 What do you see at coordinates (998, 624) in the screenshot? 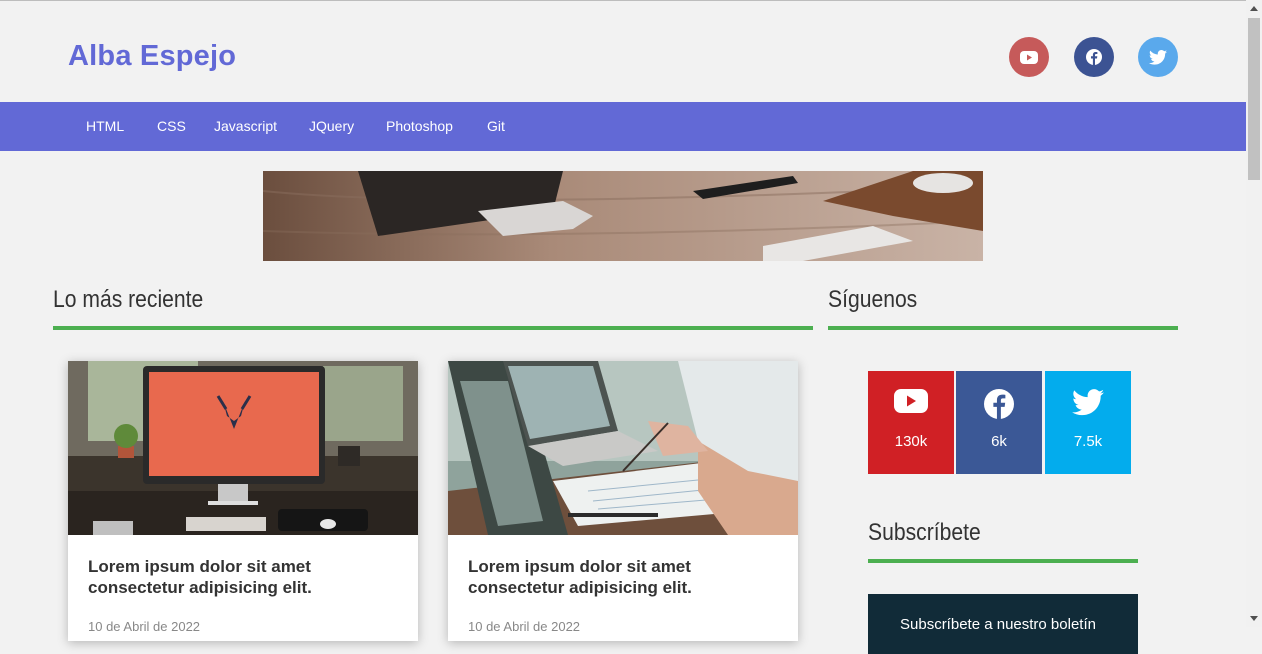
I see `subscribe-text: Subscríbete a nuestro boletín` at bounding box center [998, 624].